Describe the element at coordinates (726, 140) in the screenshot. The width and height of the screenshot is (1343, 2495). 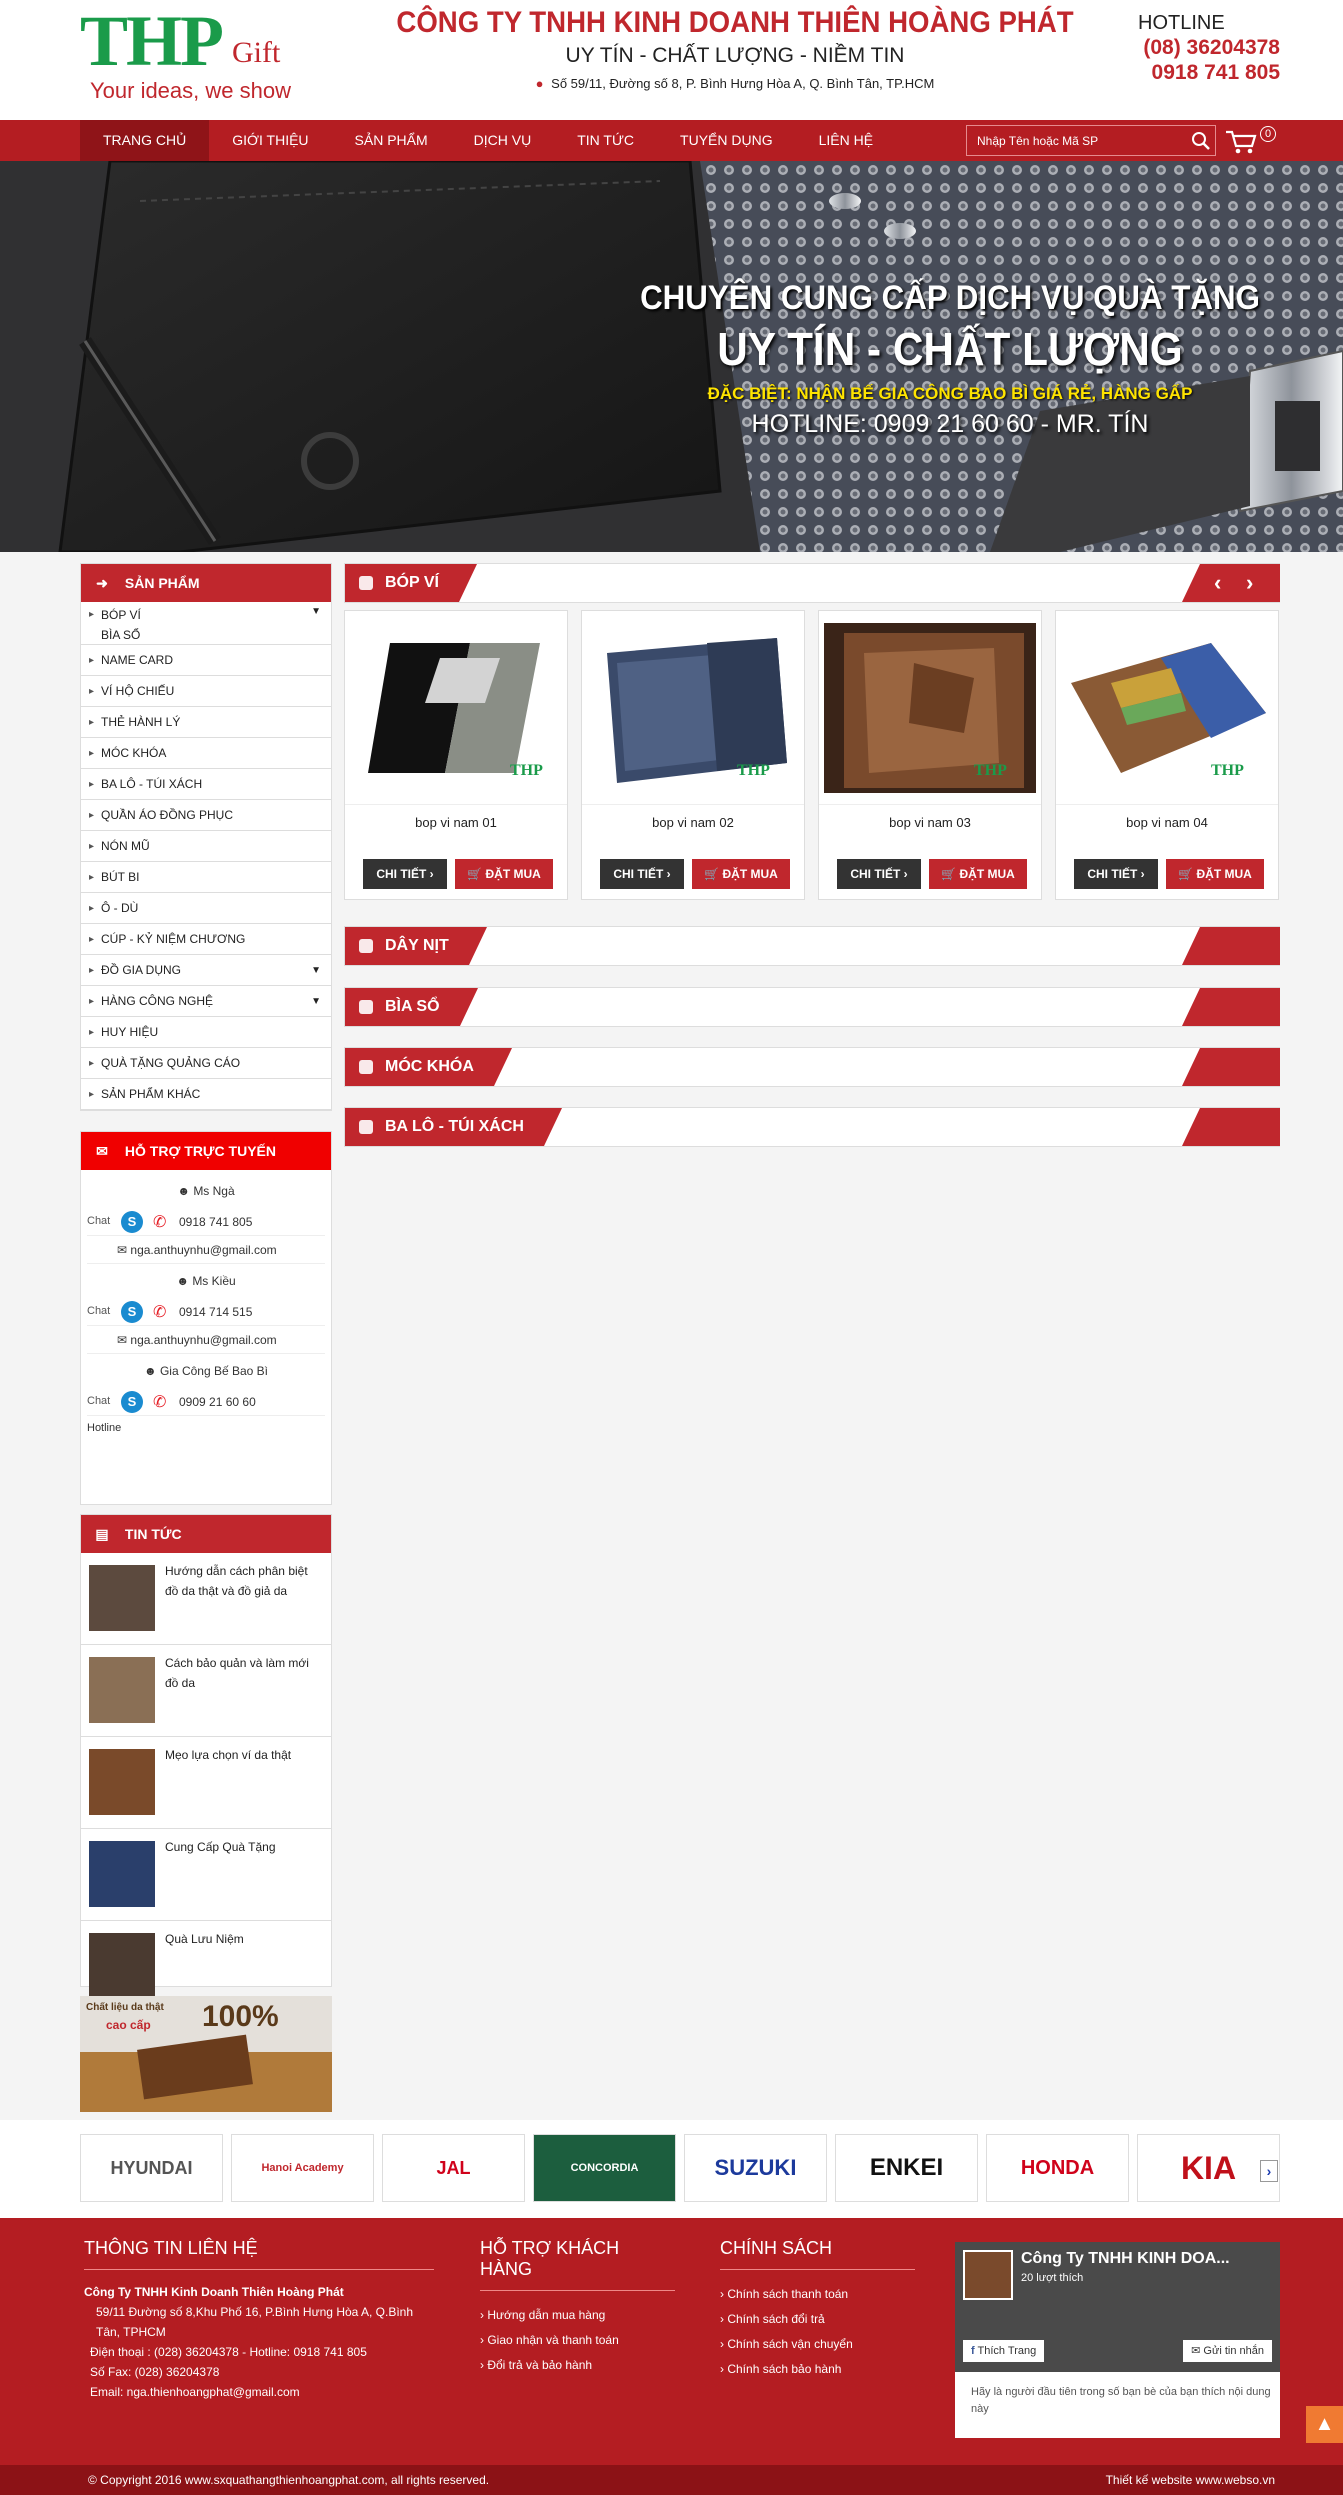
I see `nav-item-recruitment: TUYỂN DỤNG` at that location.